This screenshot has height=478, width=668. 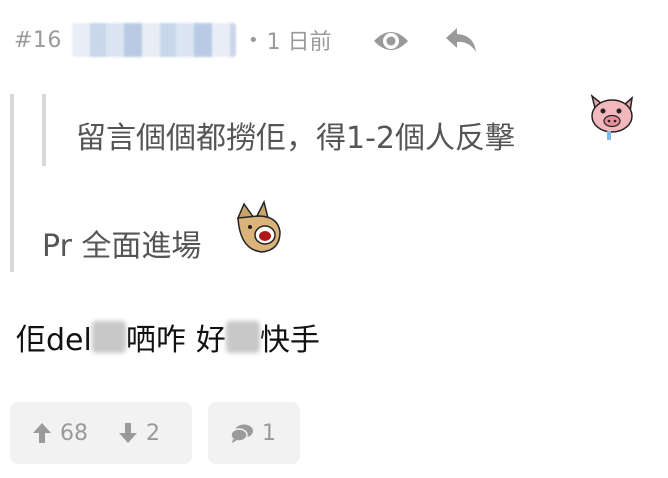 I want to click on eye-icon, so click(x=391, y=43).